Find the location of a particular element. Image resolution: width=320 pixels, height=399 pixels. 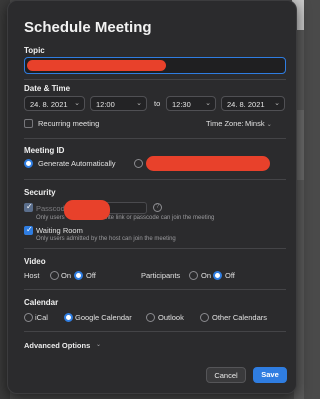

end-time-value: 12:30 is located at coordinates (181, 104).